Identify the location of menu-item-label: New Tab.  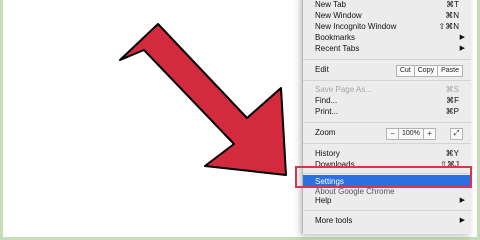
(330, 4).